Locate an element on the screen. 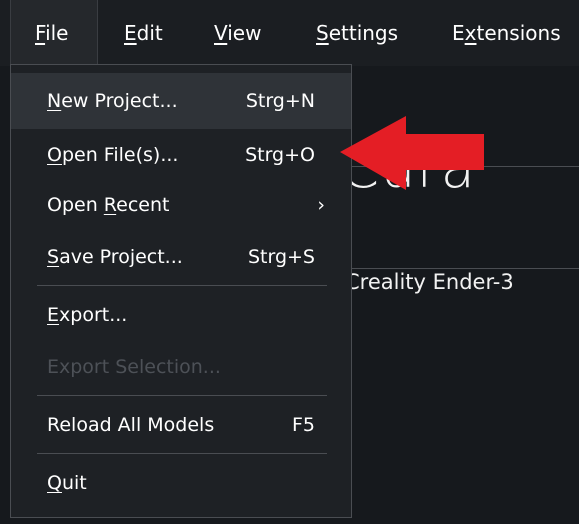 The image size is (579, 524). menu-view-label: iew is located at coordinates (244, 33).